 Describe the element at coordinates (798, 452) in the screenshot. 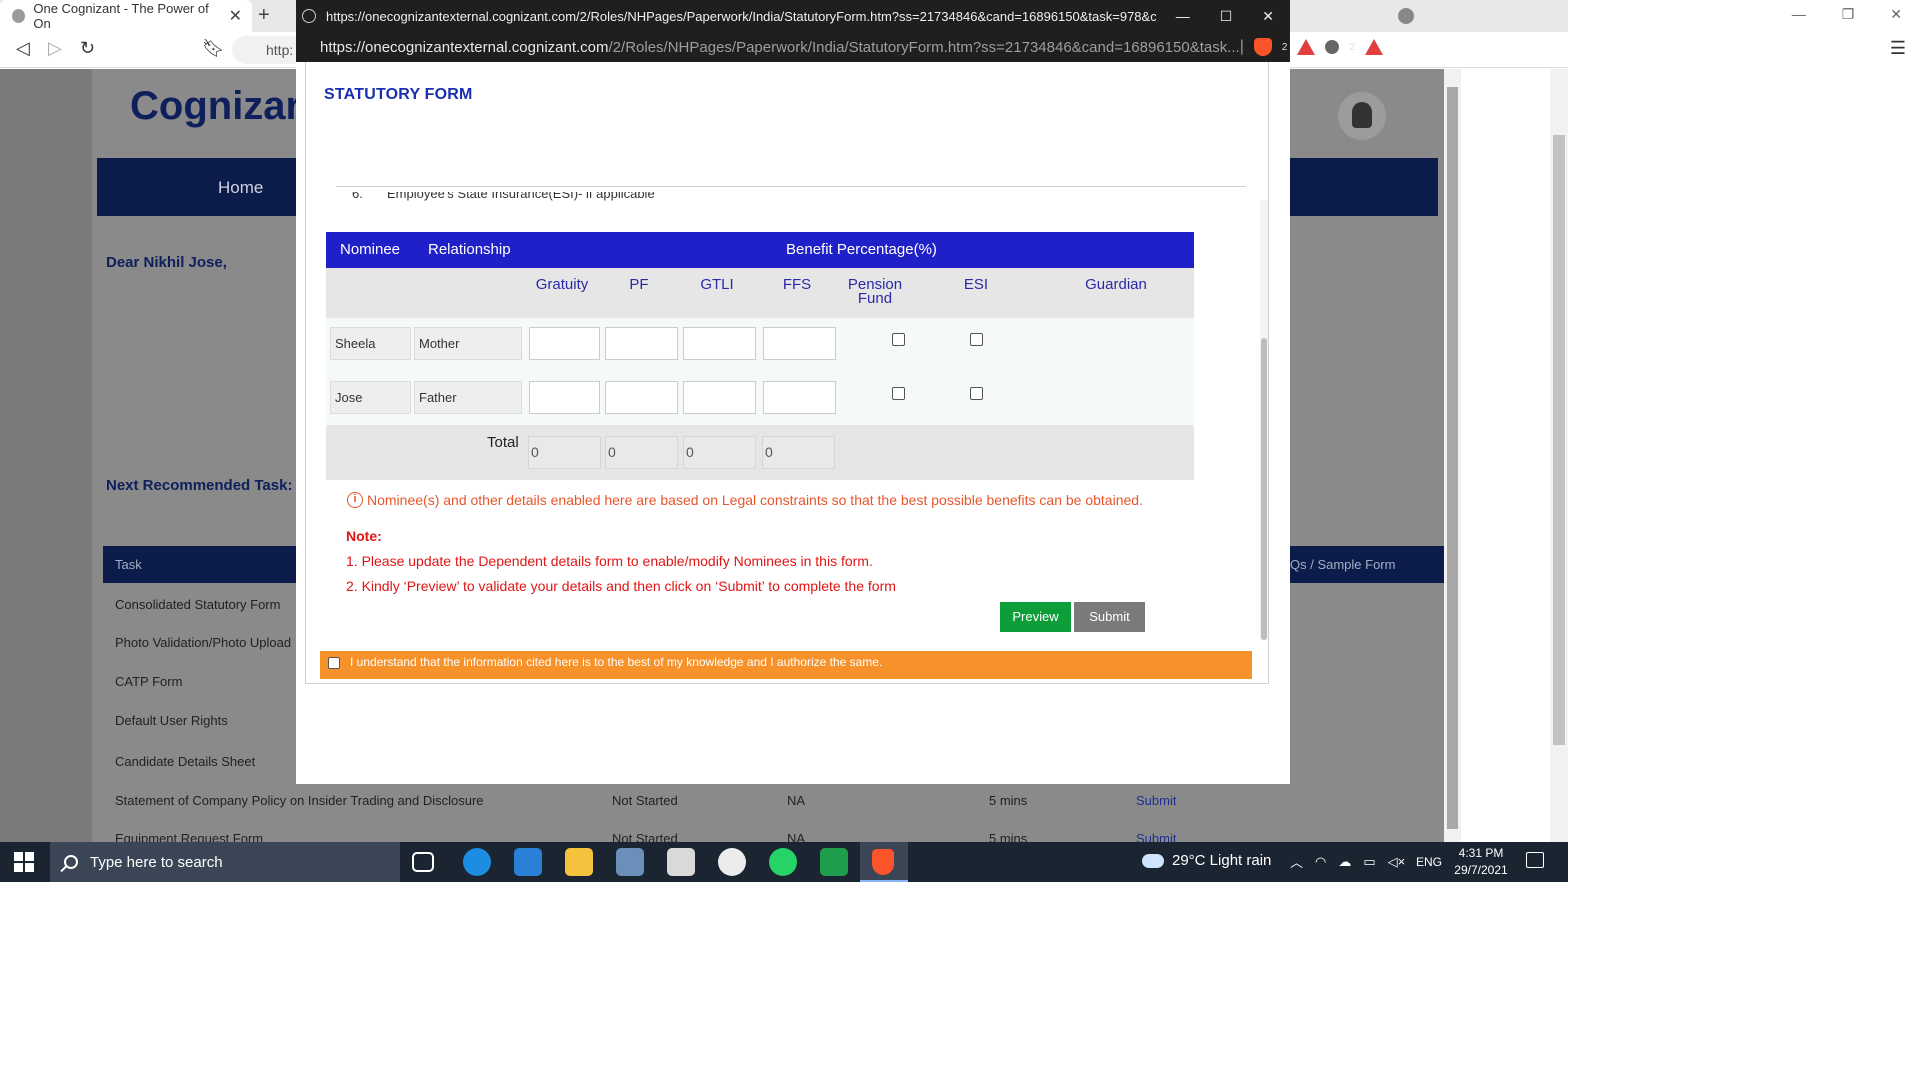

I see `ffs-total: 0` at that location.